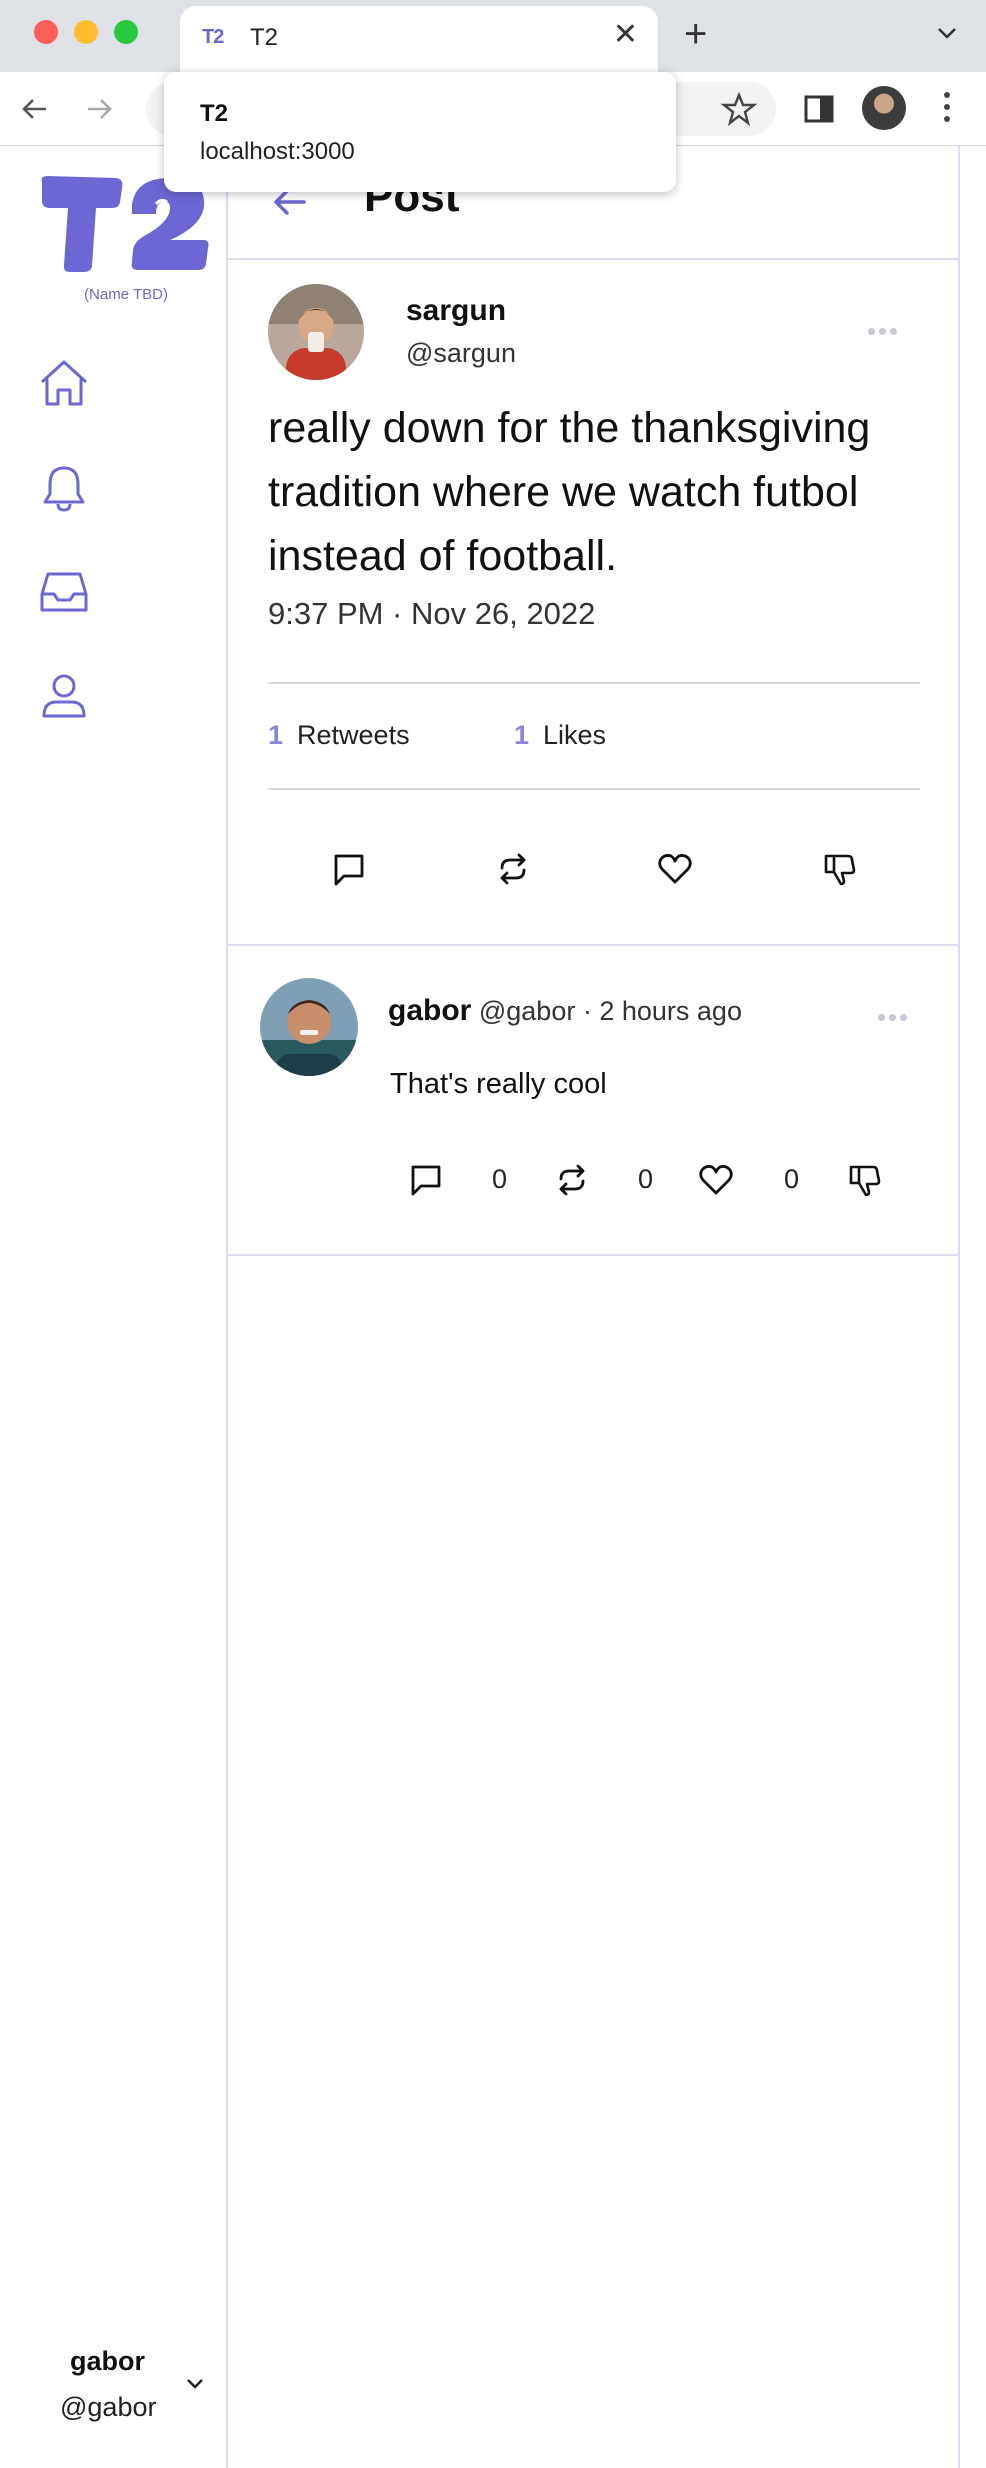 The height and width of the screenshot is (2468, 986). What do you see at coordinates (64, 384) in the screenshot?
I see `home-icon` at bounding box center [64, 384].